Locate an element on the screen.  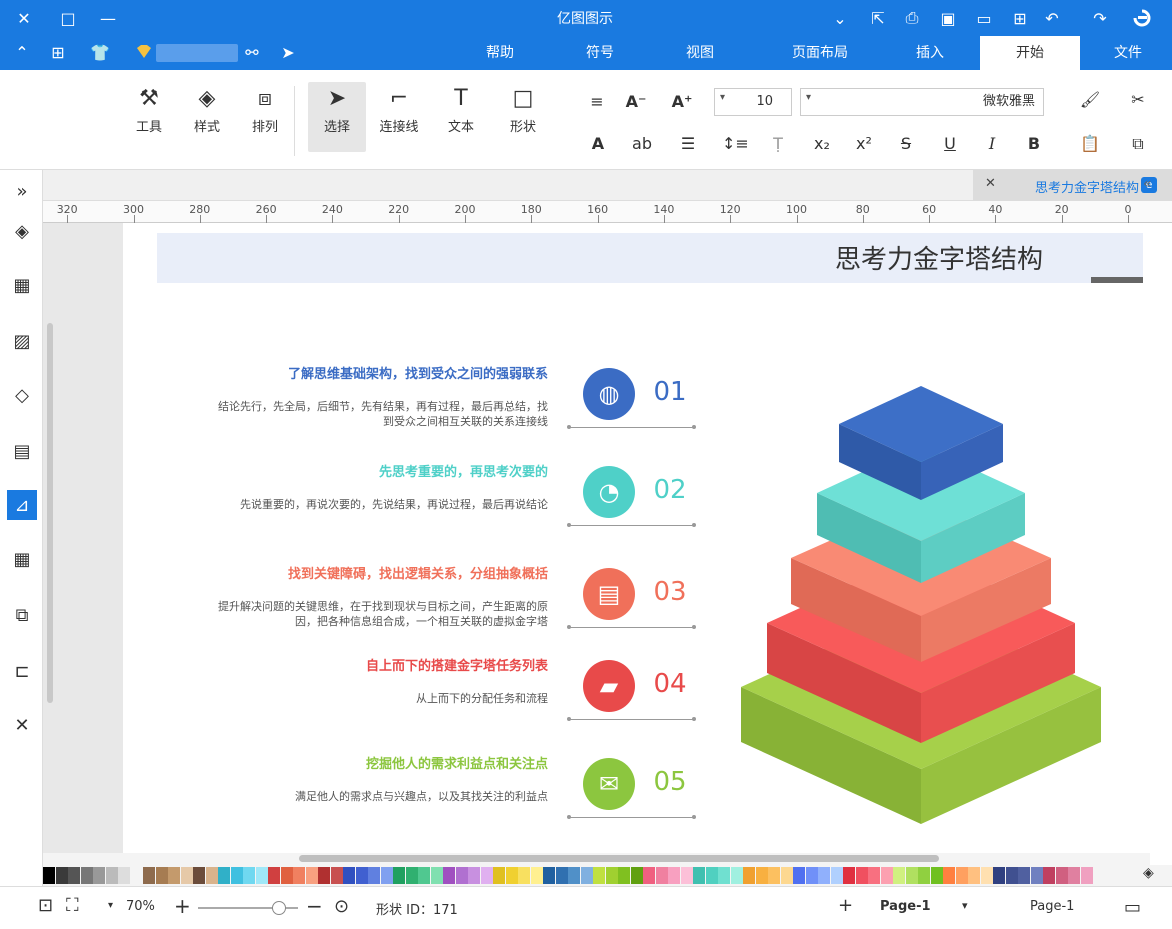
diagram-title: 思考力金字塔结构 is located at coordinates (868, 257).